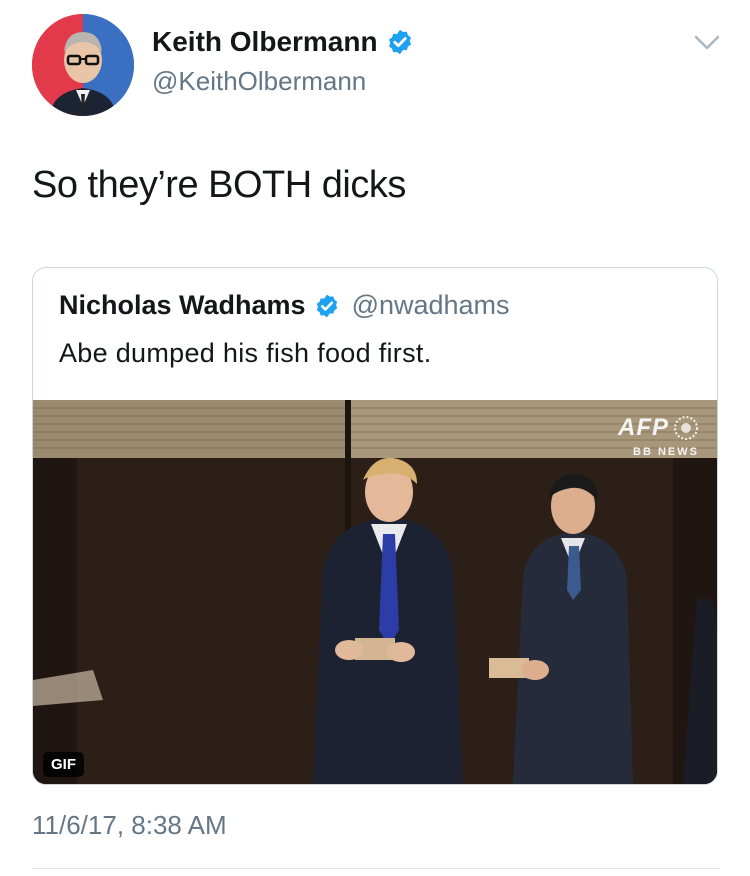 Image resolution: width=750 pixels, height=876 pixels. Describe the element at coordinates (219, 185) in the screenshot. I see `tweet-text: So they’re BOTH dicks` at that location.